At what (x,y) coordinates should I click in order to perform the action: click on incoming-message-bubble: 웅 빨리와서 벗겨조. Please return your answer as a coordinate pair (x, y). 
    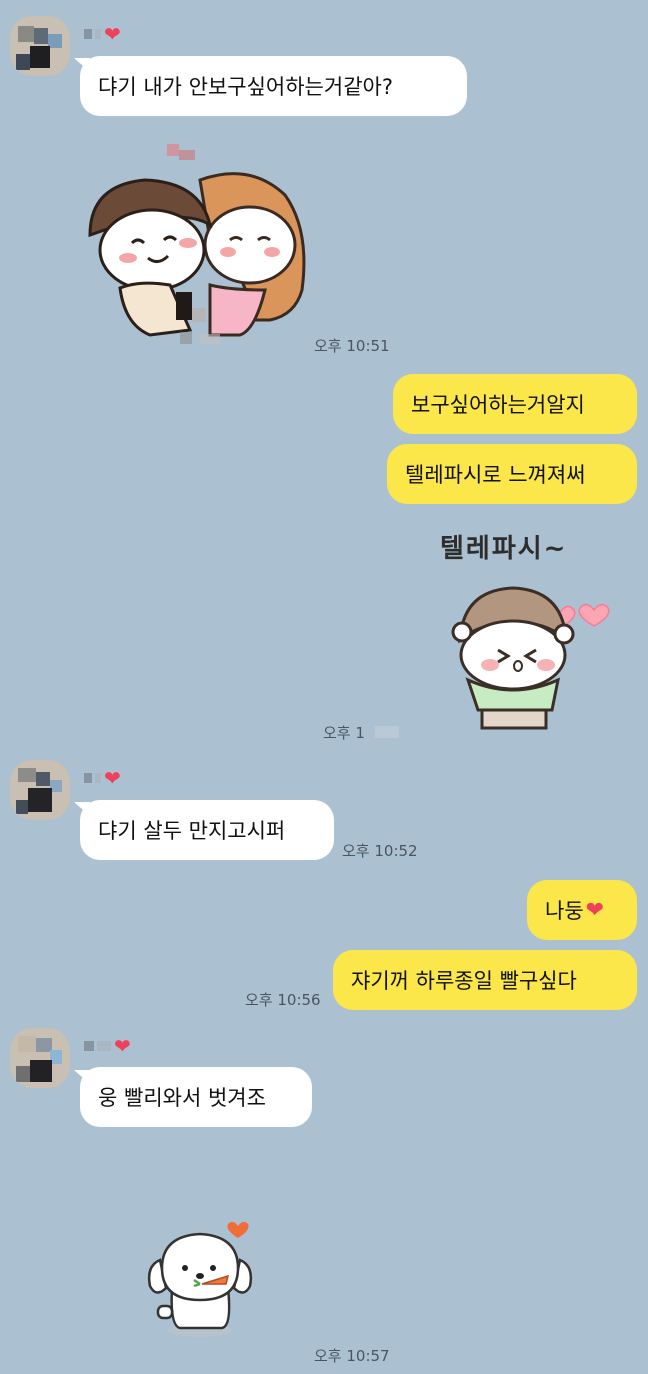
    Looking at the image, I should click on (196, 1097).